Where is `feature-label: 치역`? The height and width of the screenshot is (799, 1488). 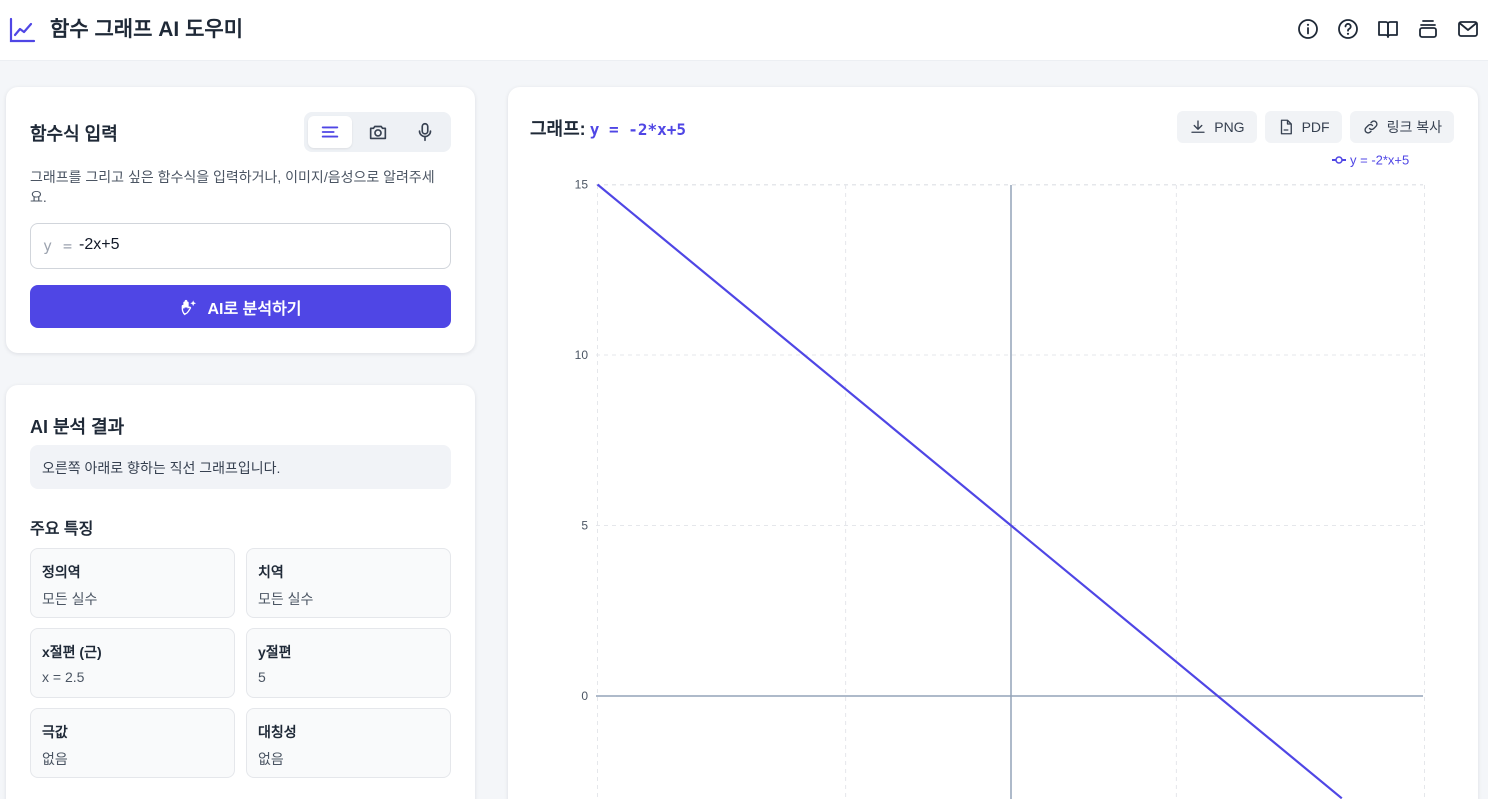
feature-label: 치역 is located at coordinates (271, 572).